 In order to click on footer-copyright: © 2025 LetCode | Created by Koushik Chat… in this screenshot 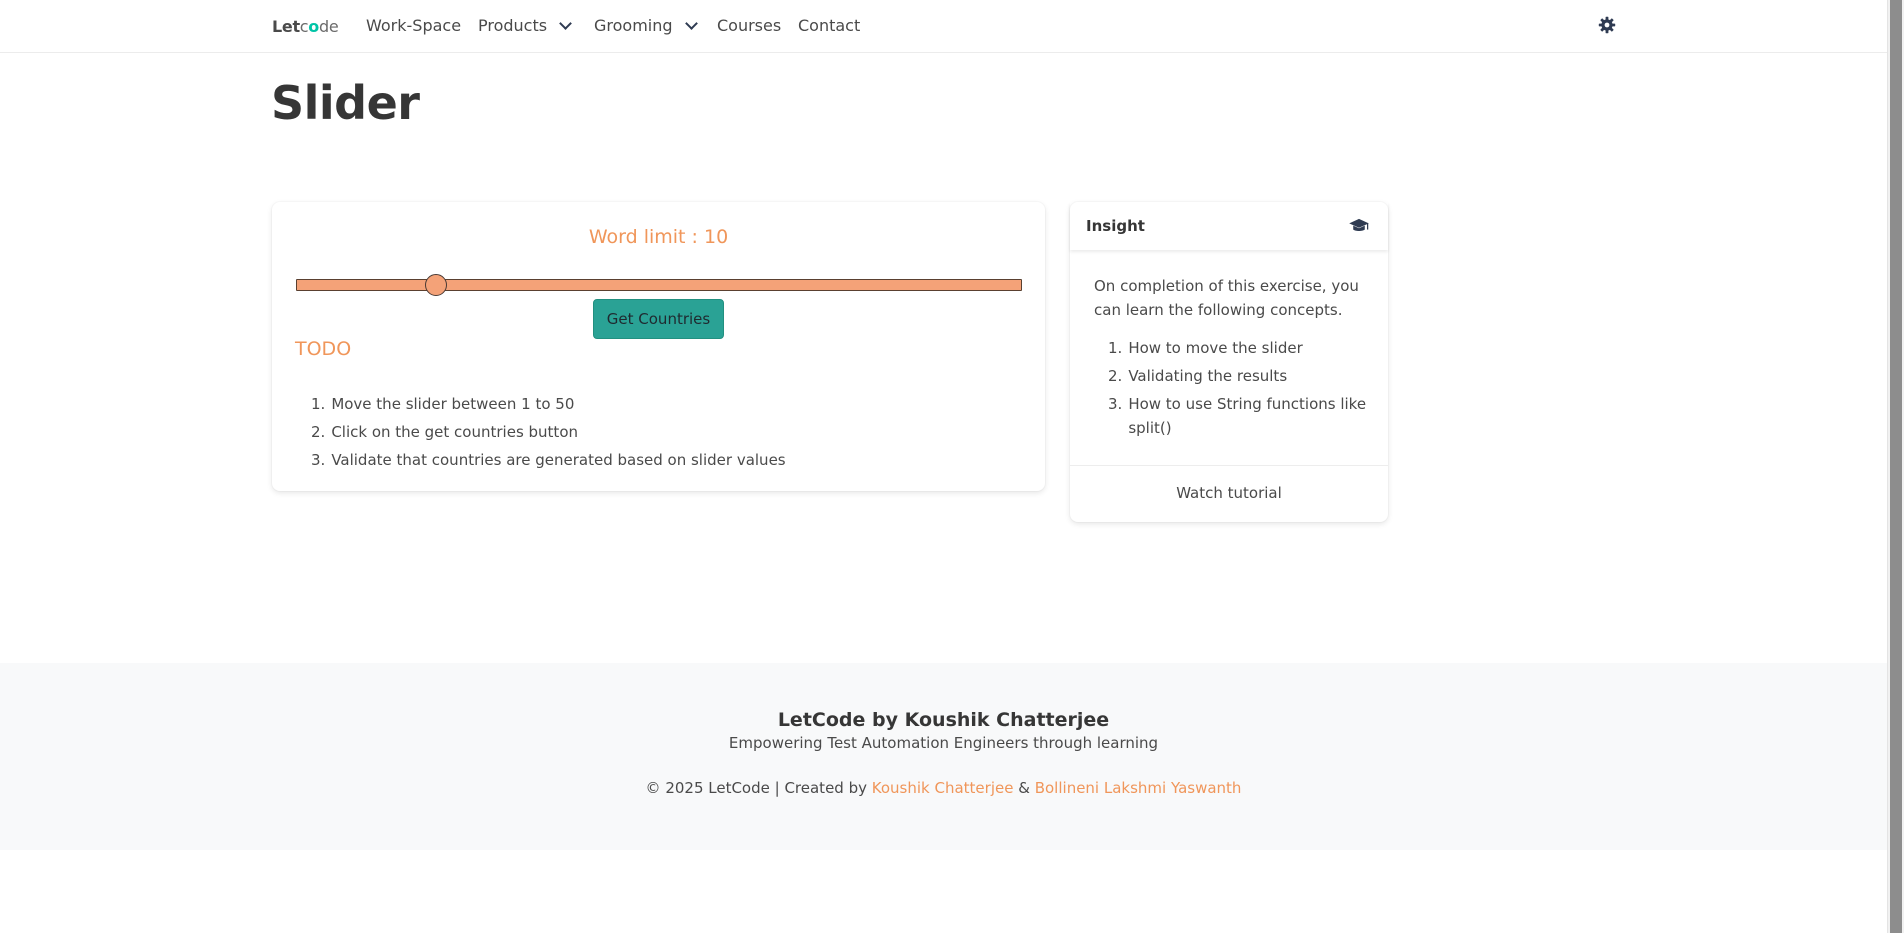, I will do `click(943, 788)`.